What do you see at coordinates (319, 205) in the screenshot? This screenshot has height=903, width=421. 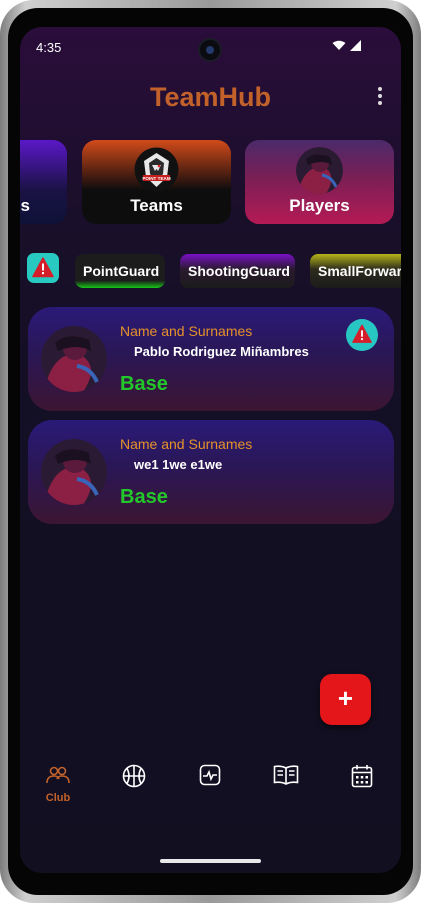 I see `section-card-label: Players` at bounding box center [319, 205].